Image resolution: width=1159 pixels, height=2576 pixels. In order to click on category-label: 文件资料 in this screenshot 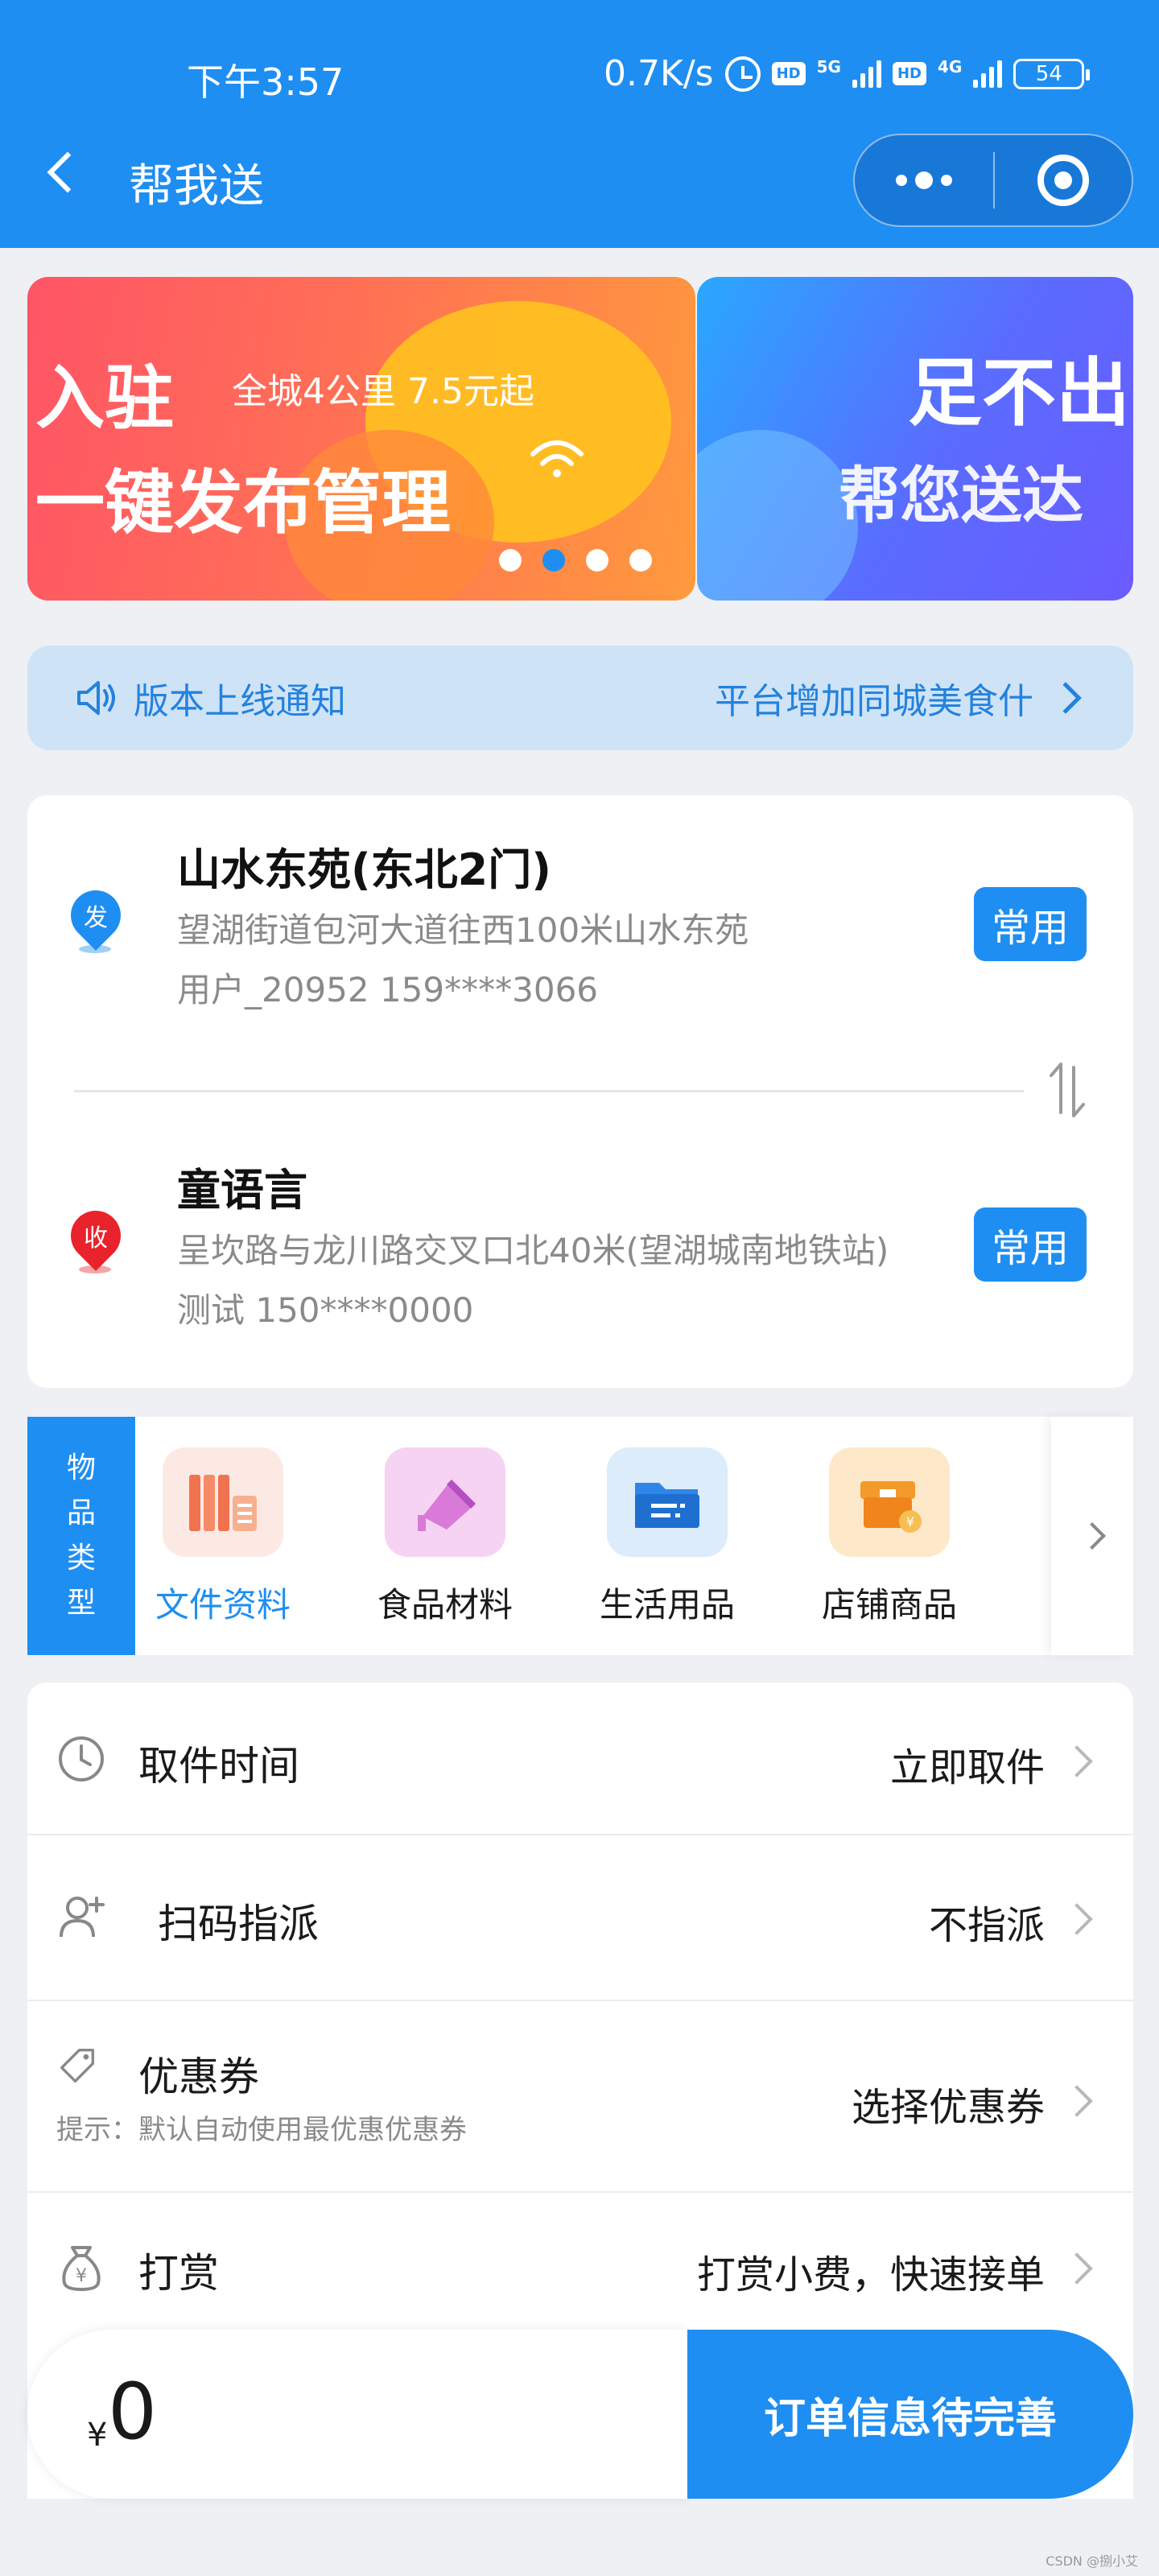, I will do `click(223, 1604)`.